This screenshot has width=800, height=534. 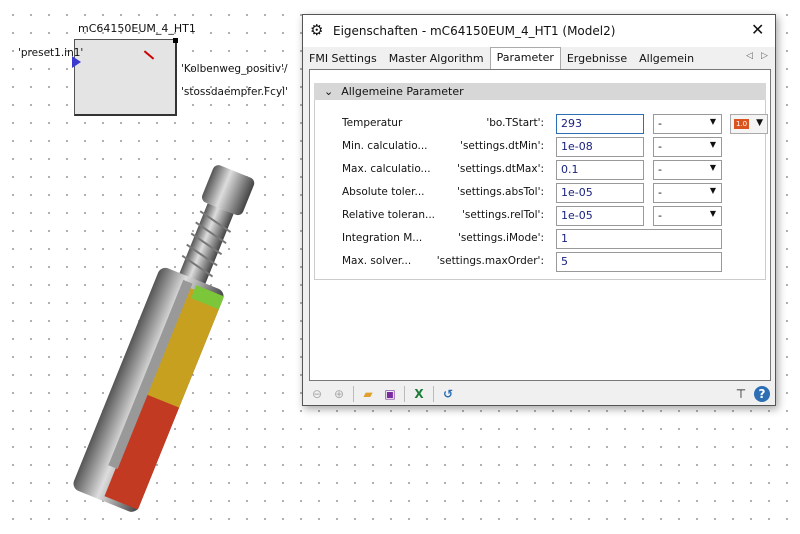 I want to click on parameter-name: 'settings.maxOrder':, so click(x=490, y=261).